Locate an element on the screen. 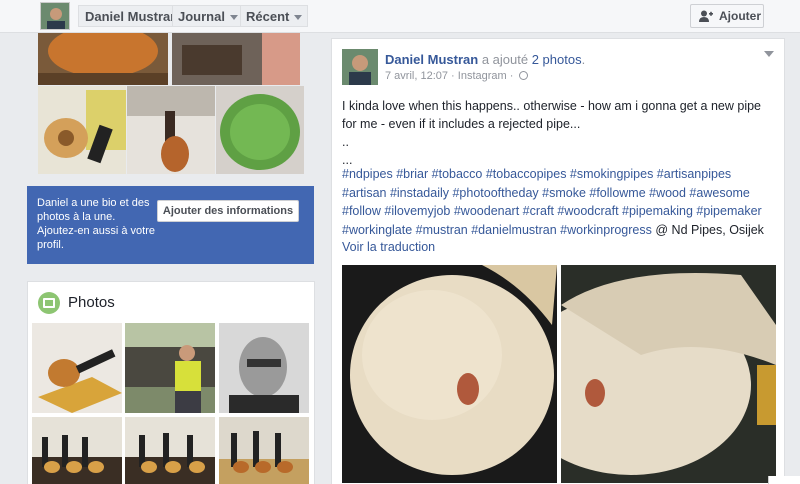 The height and width of the screenshot is (484, 800). post-source: Instagram is located at coordinates (482, 76).